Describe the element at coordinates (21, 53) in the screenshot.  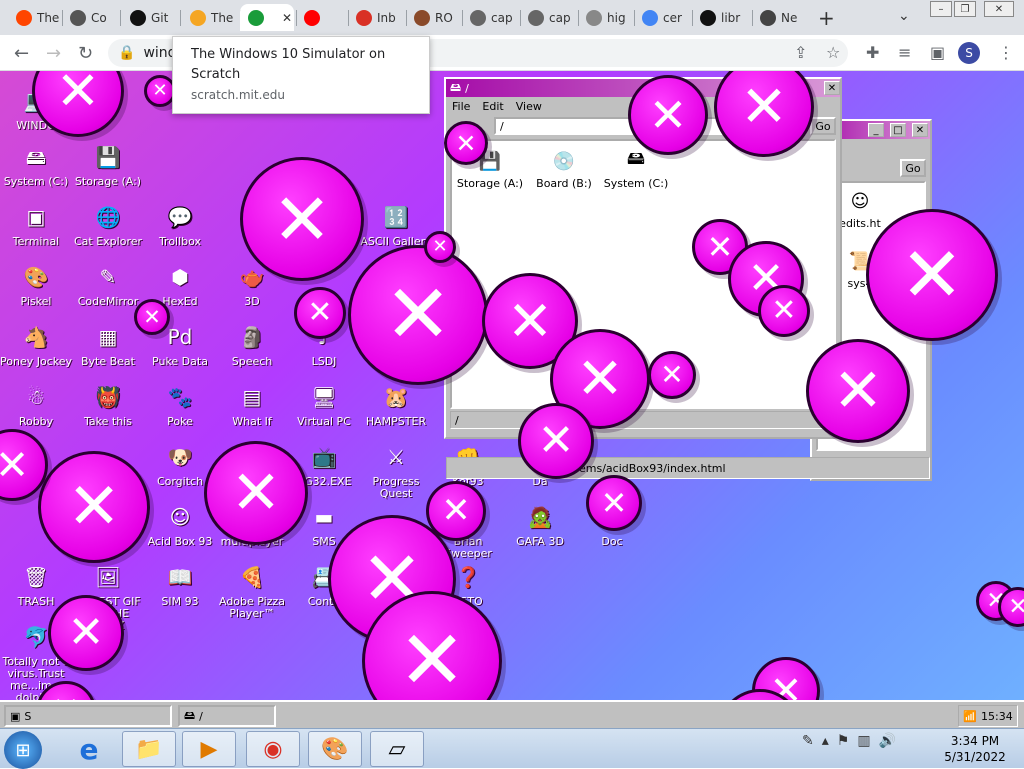
I see `back-arrow-icon: ←` at that location.